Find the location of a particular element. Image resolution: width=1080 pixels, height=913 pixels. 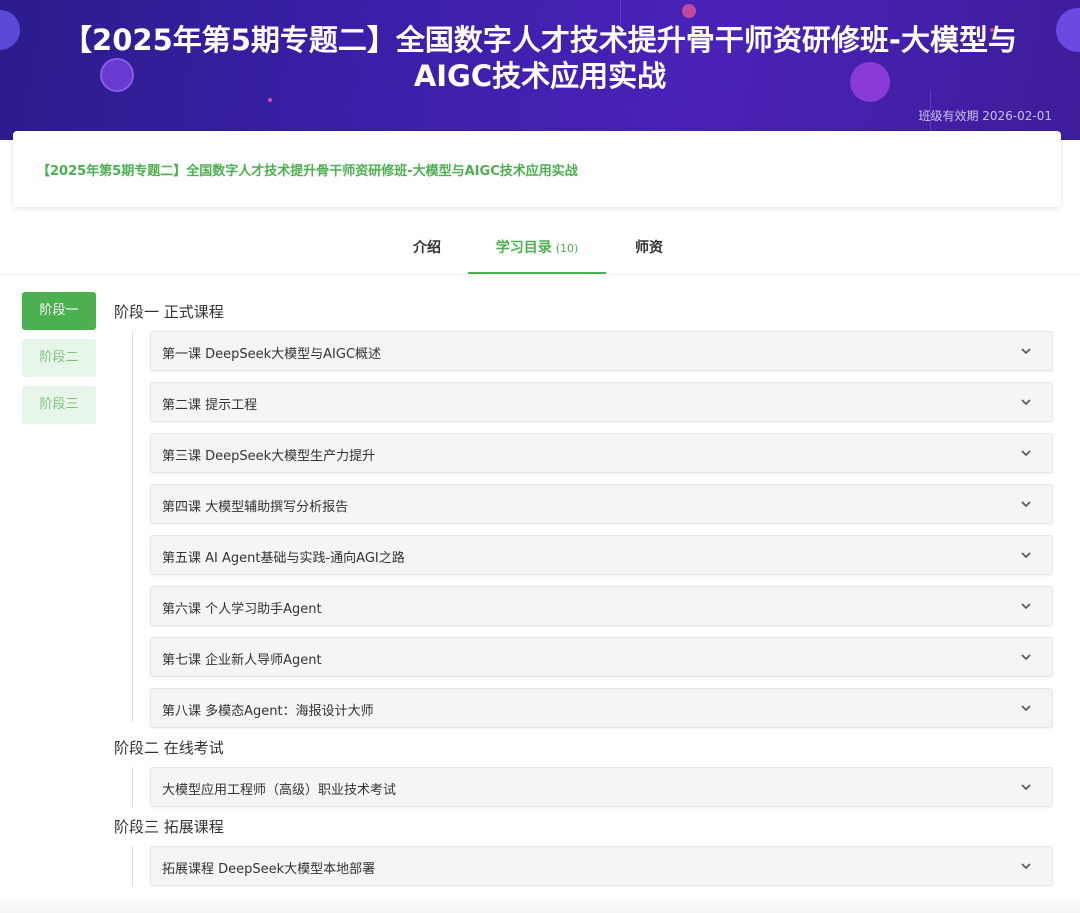

tab-teachers: 师资 is located at coordinates (649, 251).